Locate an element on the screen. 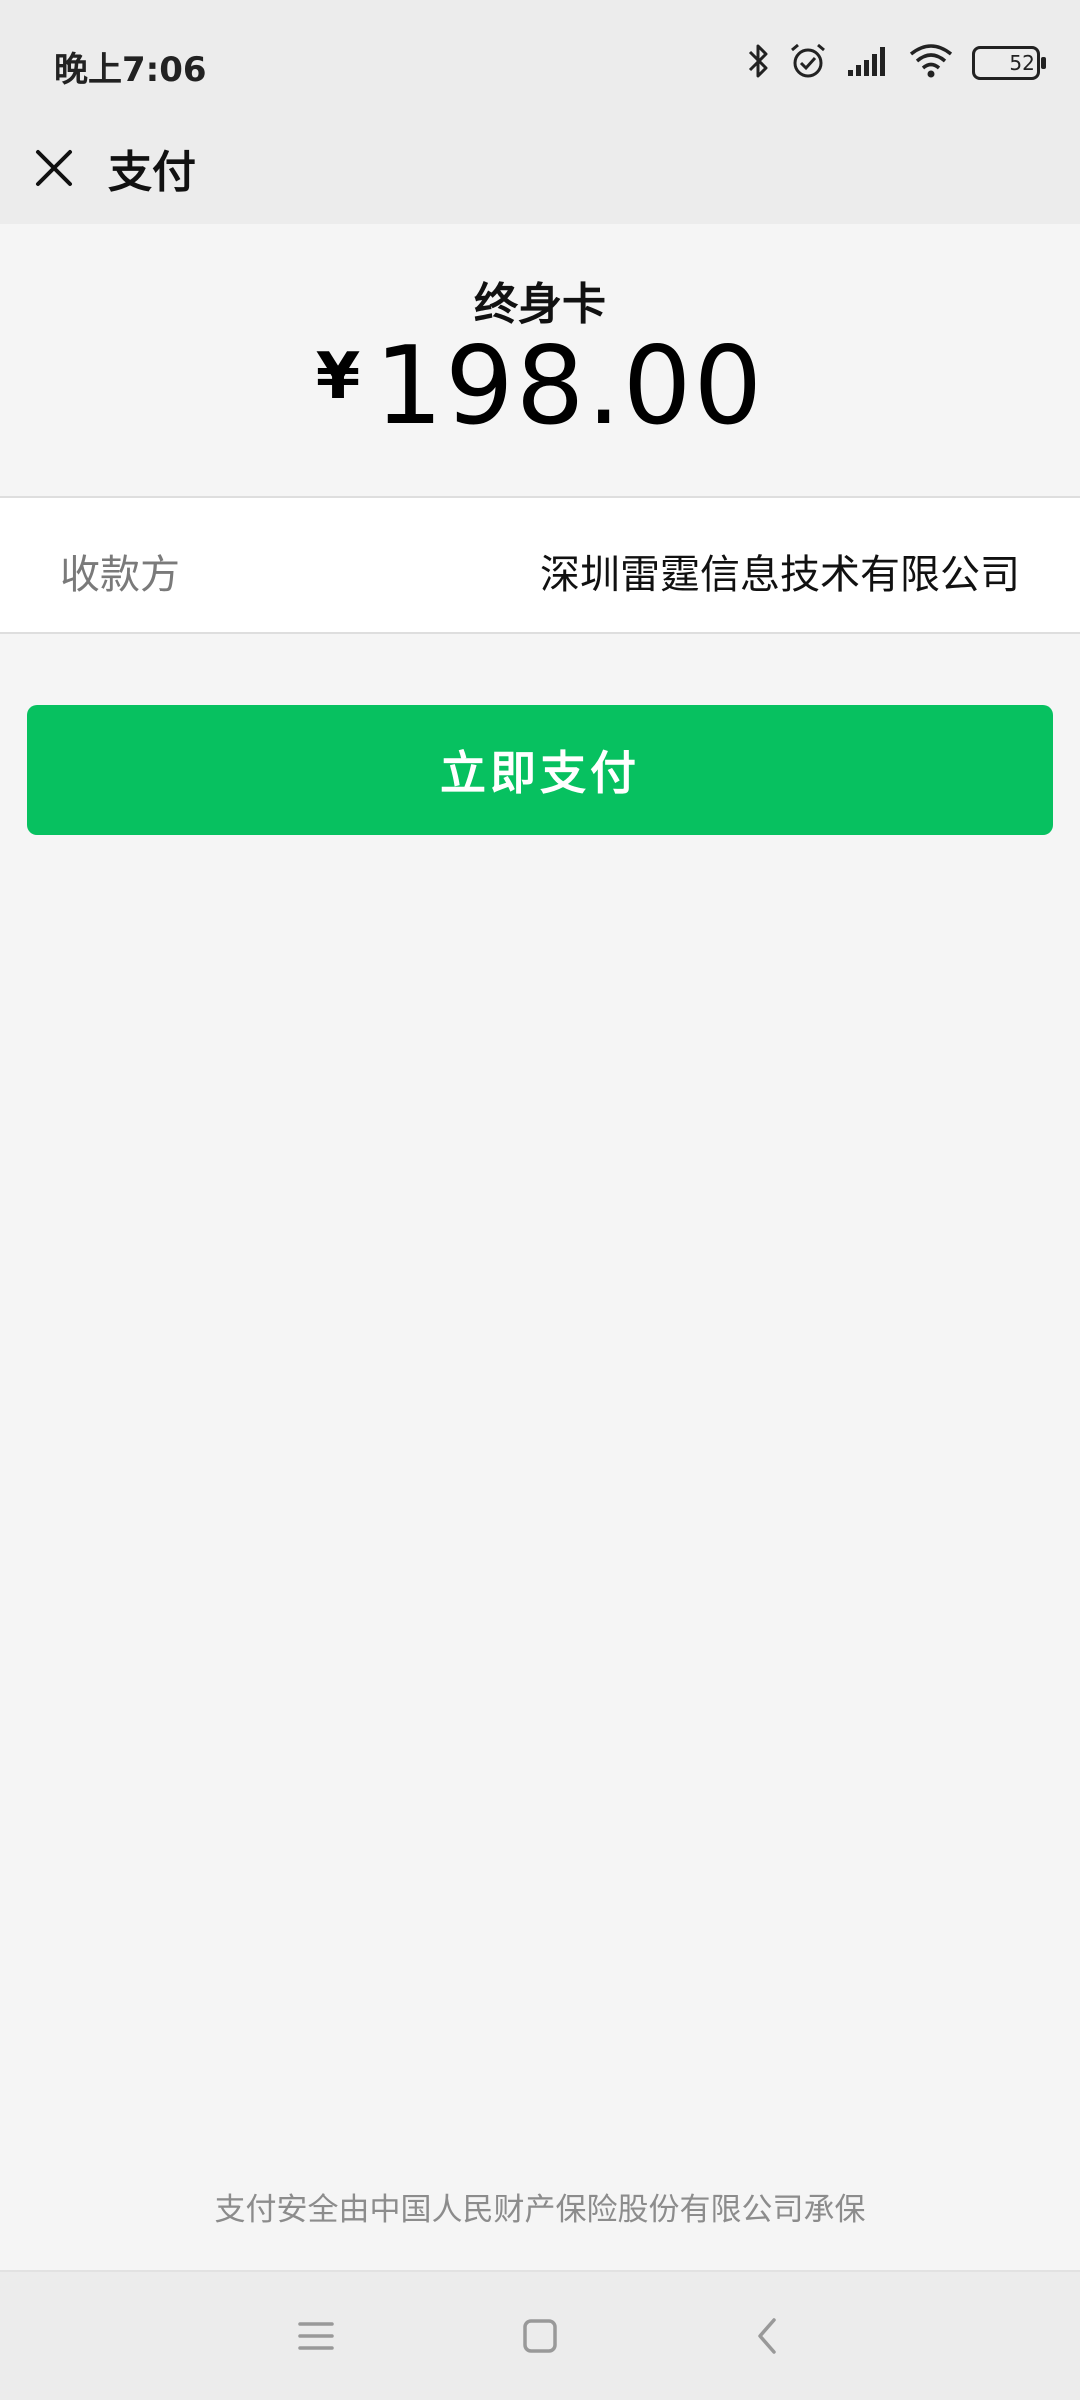  battery-level: 52 is located at coordinates (1022, 63).